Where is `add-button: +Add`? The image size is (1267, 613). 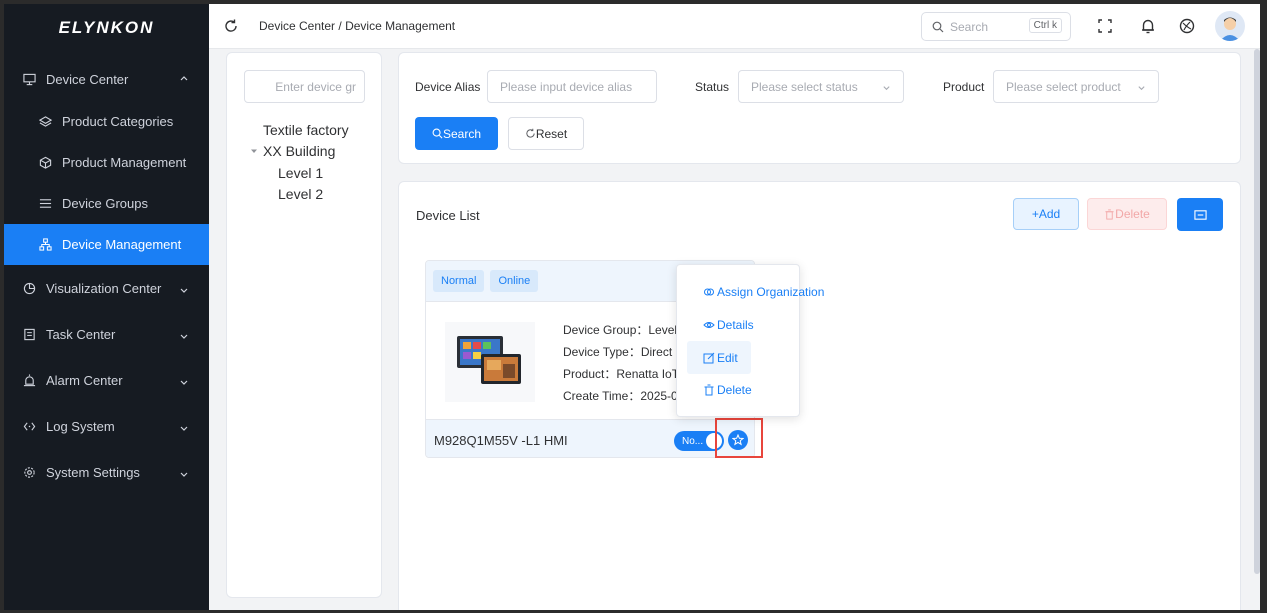 add-button: +Add is located at coordinates (1046, 214).